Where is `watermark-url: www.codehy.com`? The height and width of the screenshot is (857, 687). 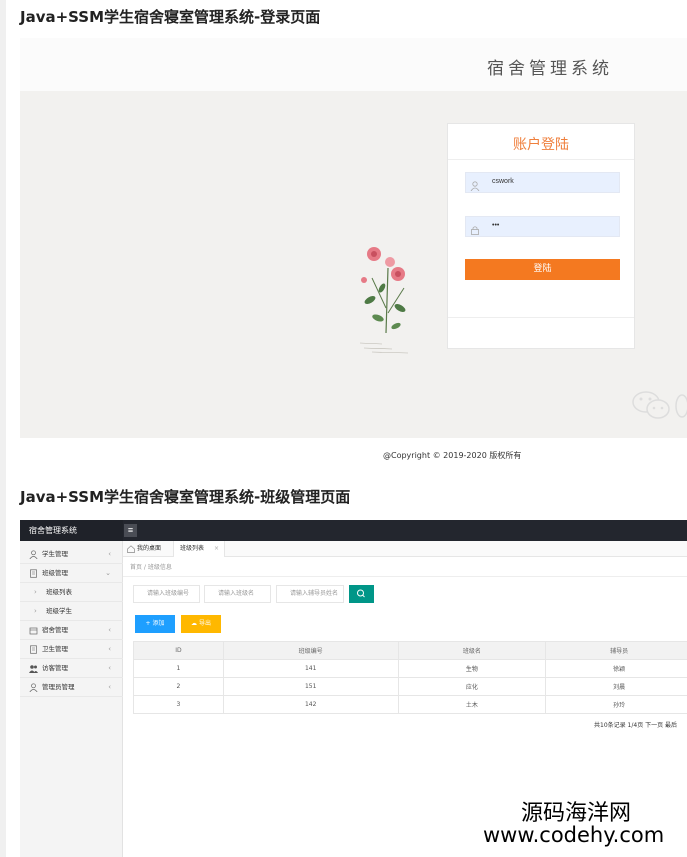 watermark-url: www.codehy.com is located at coordinates (574, 835).